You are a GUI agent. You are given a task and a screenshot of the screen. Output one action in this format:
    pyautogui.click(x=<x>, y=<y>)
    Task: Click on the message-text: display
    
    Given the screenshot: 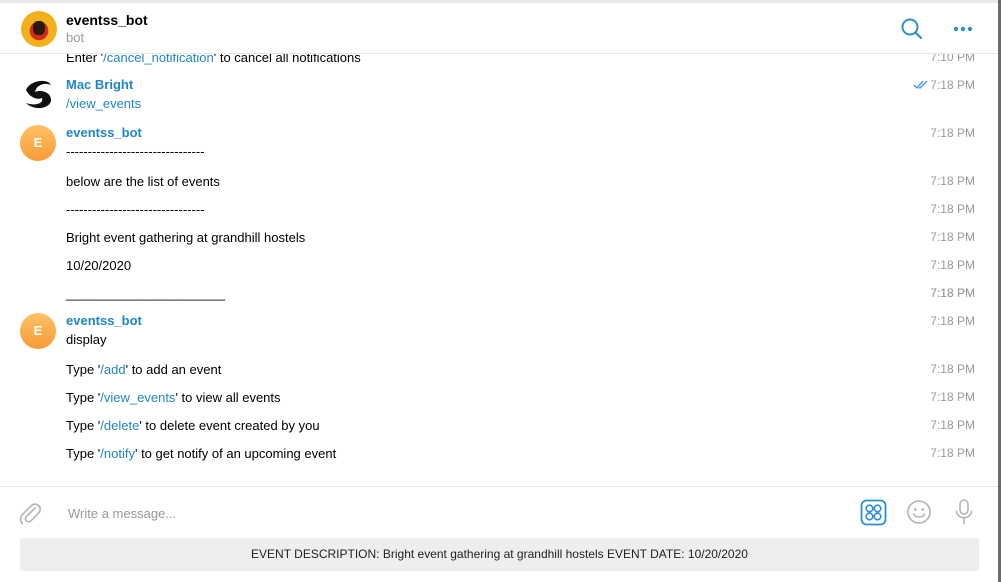 What is the action you would take?
    pyautogui.click(x=86, y=339)
    